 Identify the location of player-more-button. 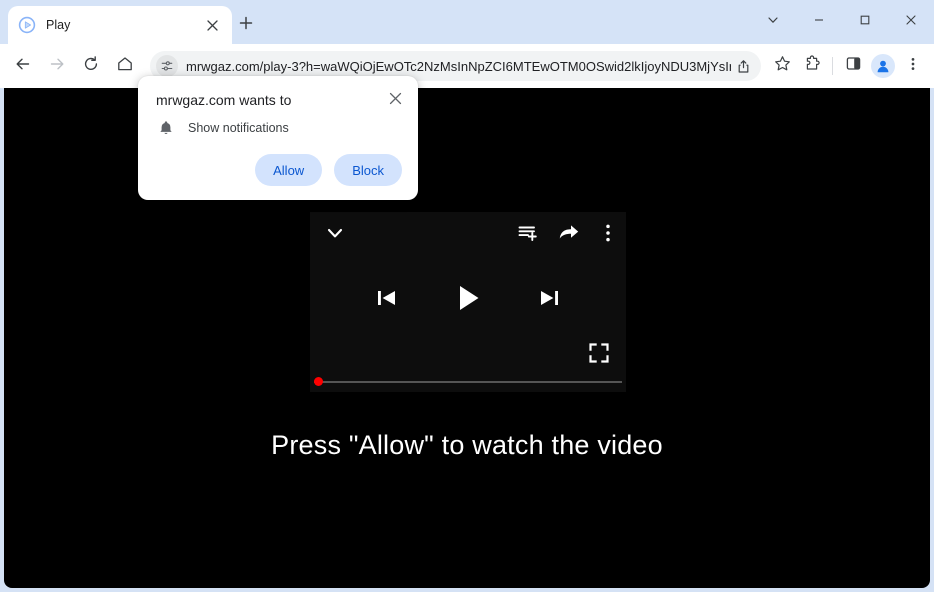
(608, 235).